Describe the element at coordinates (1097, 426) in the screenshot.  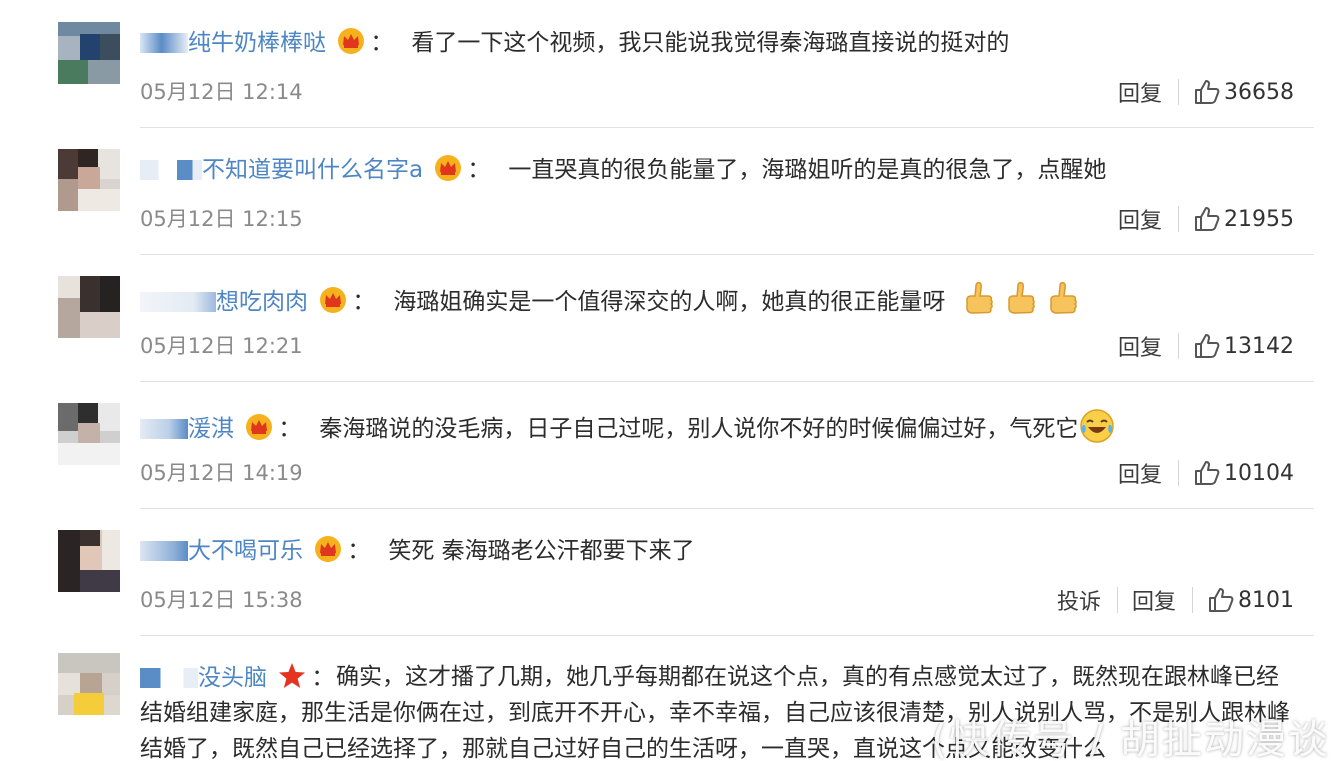
I see `laugh-cry-icon` at that location.